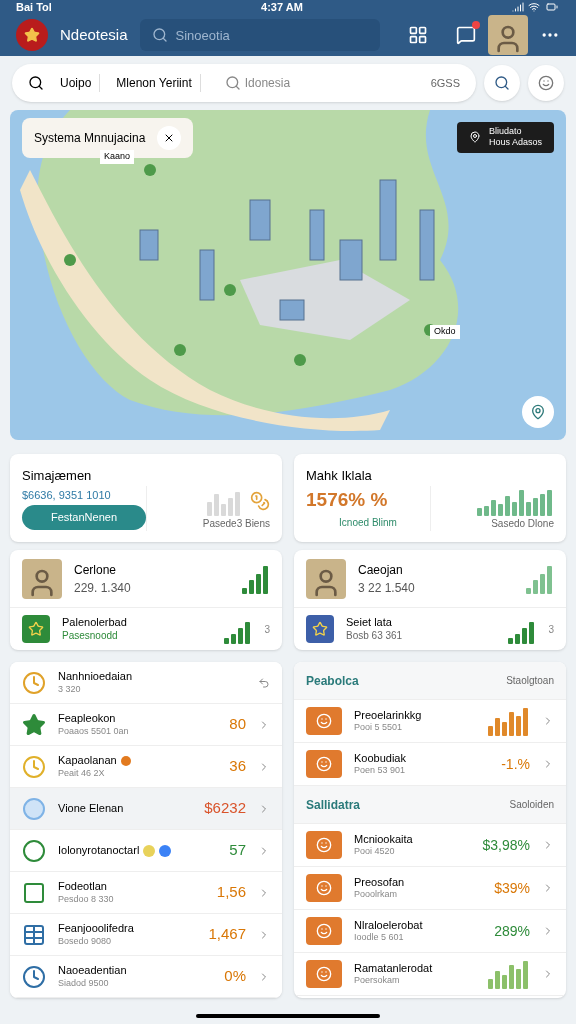  Describe the element at coordinates (259, 35) in the screenshot. I see `search-field: Sinoeotia` at that location.